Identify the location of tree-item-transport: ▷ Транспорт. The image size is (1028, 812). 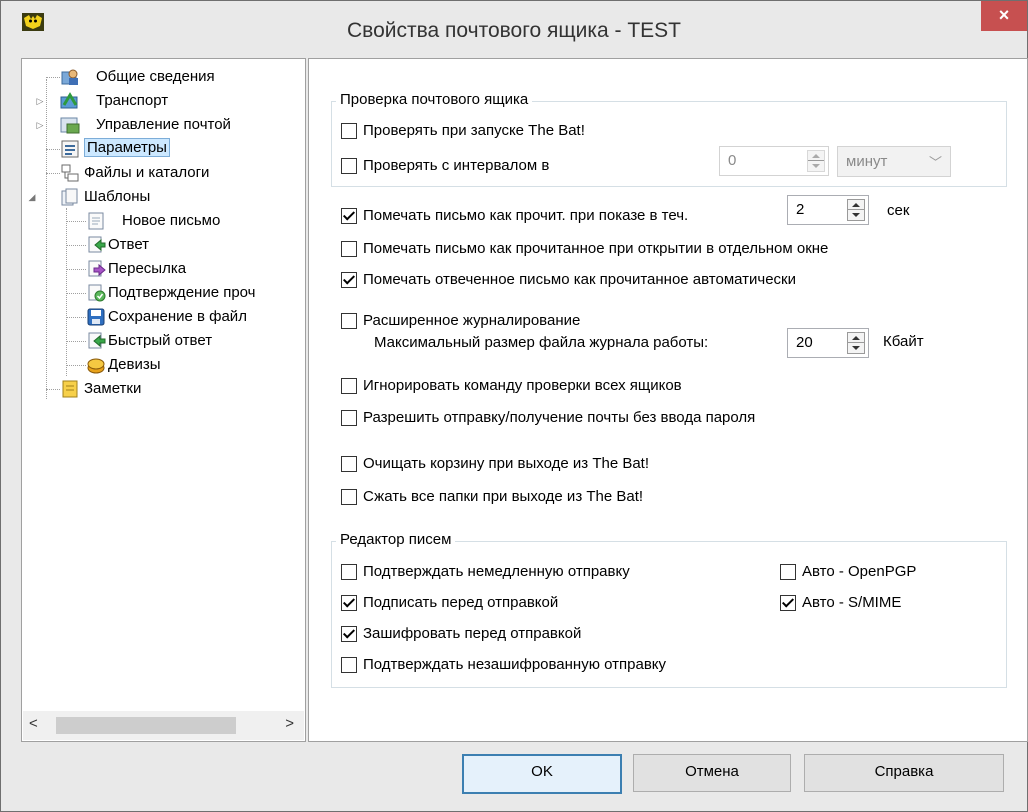
(162, 102).